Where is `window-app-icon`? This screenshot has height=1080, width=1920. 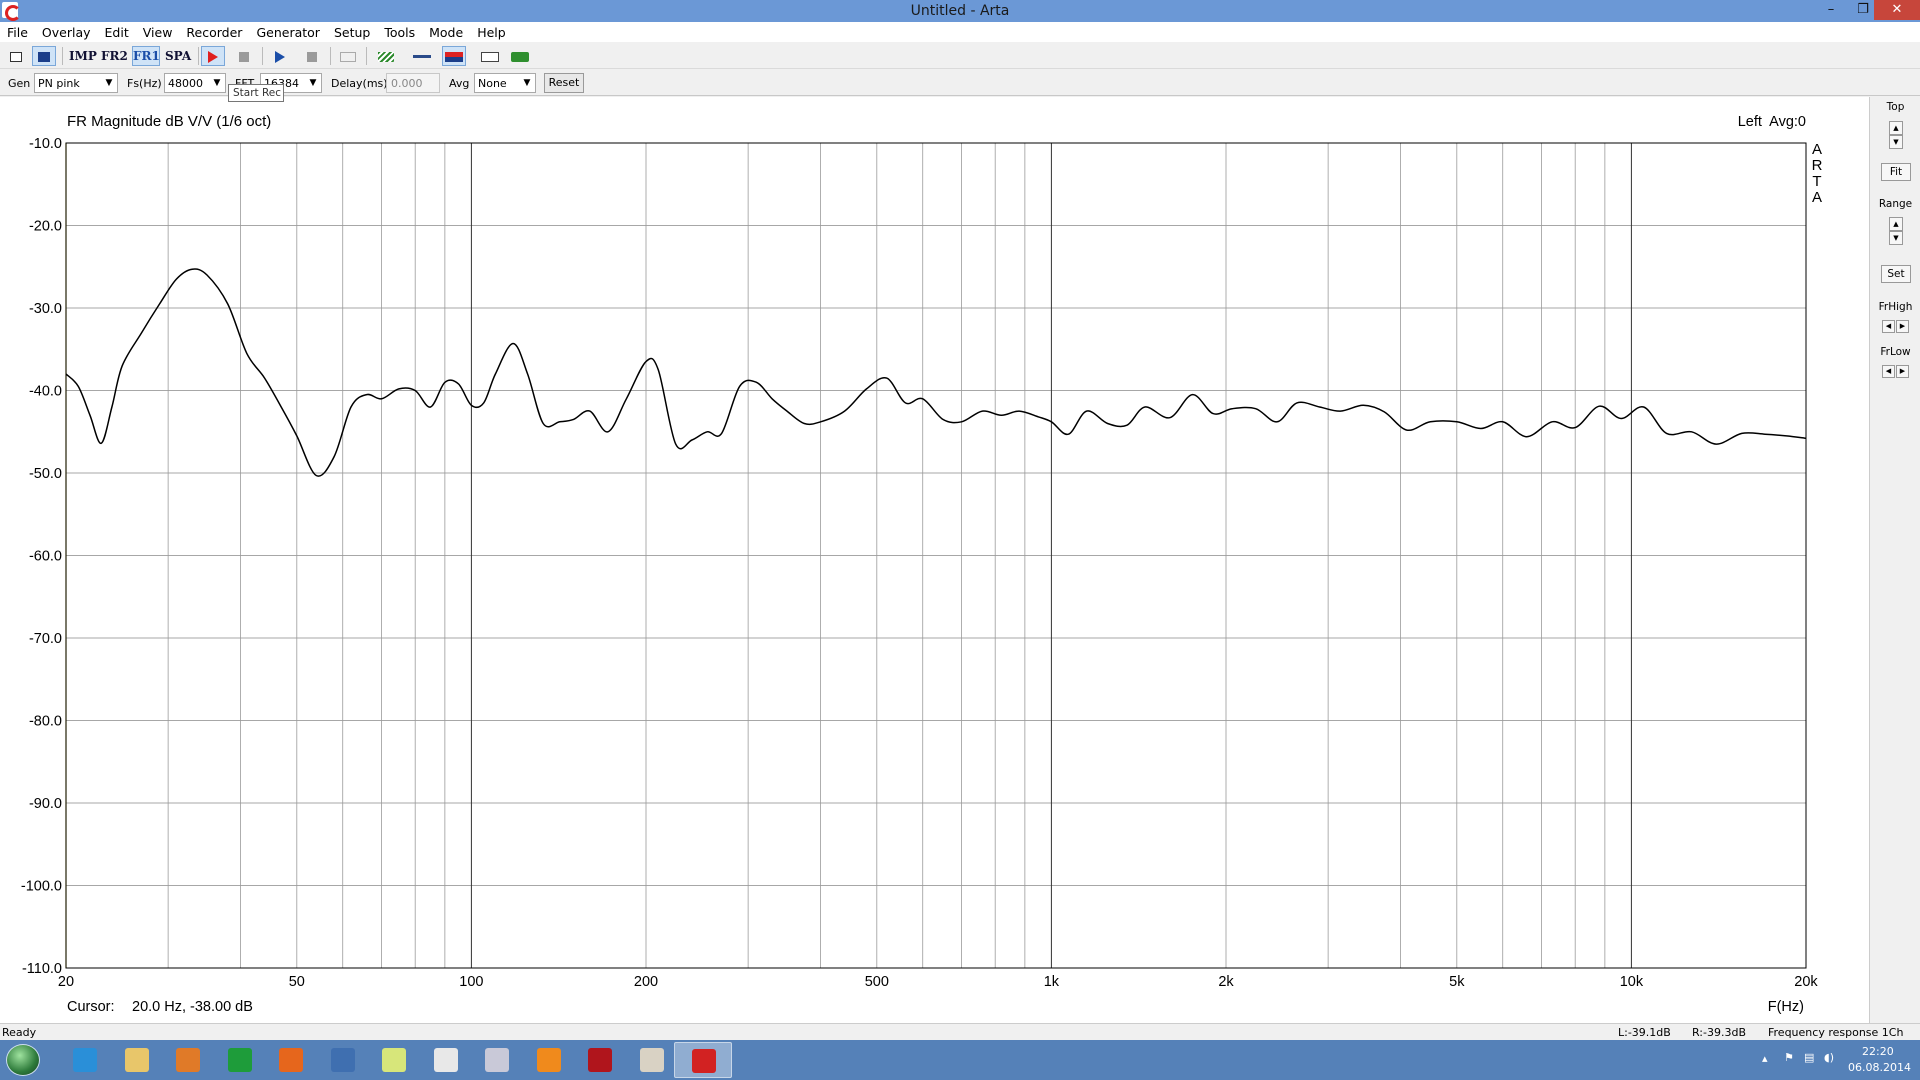 window-app-icon is located at coordinates (445, 1060).